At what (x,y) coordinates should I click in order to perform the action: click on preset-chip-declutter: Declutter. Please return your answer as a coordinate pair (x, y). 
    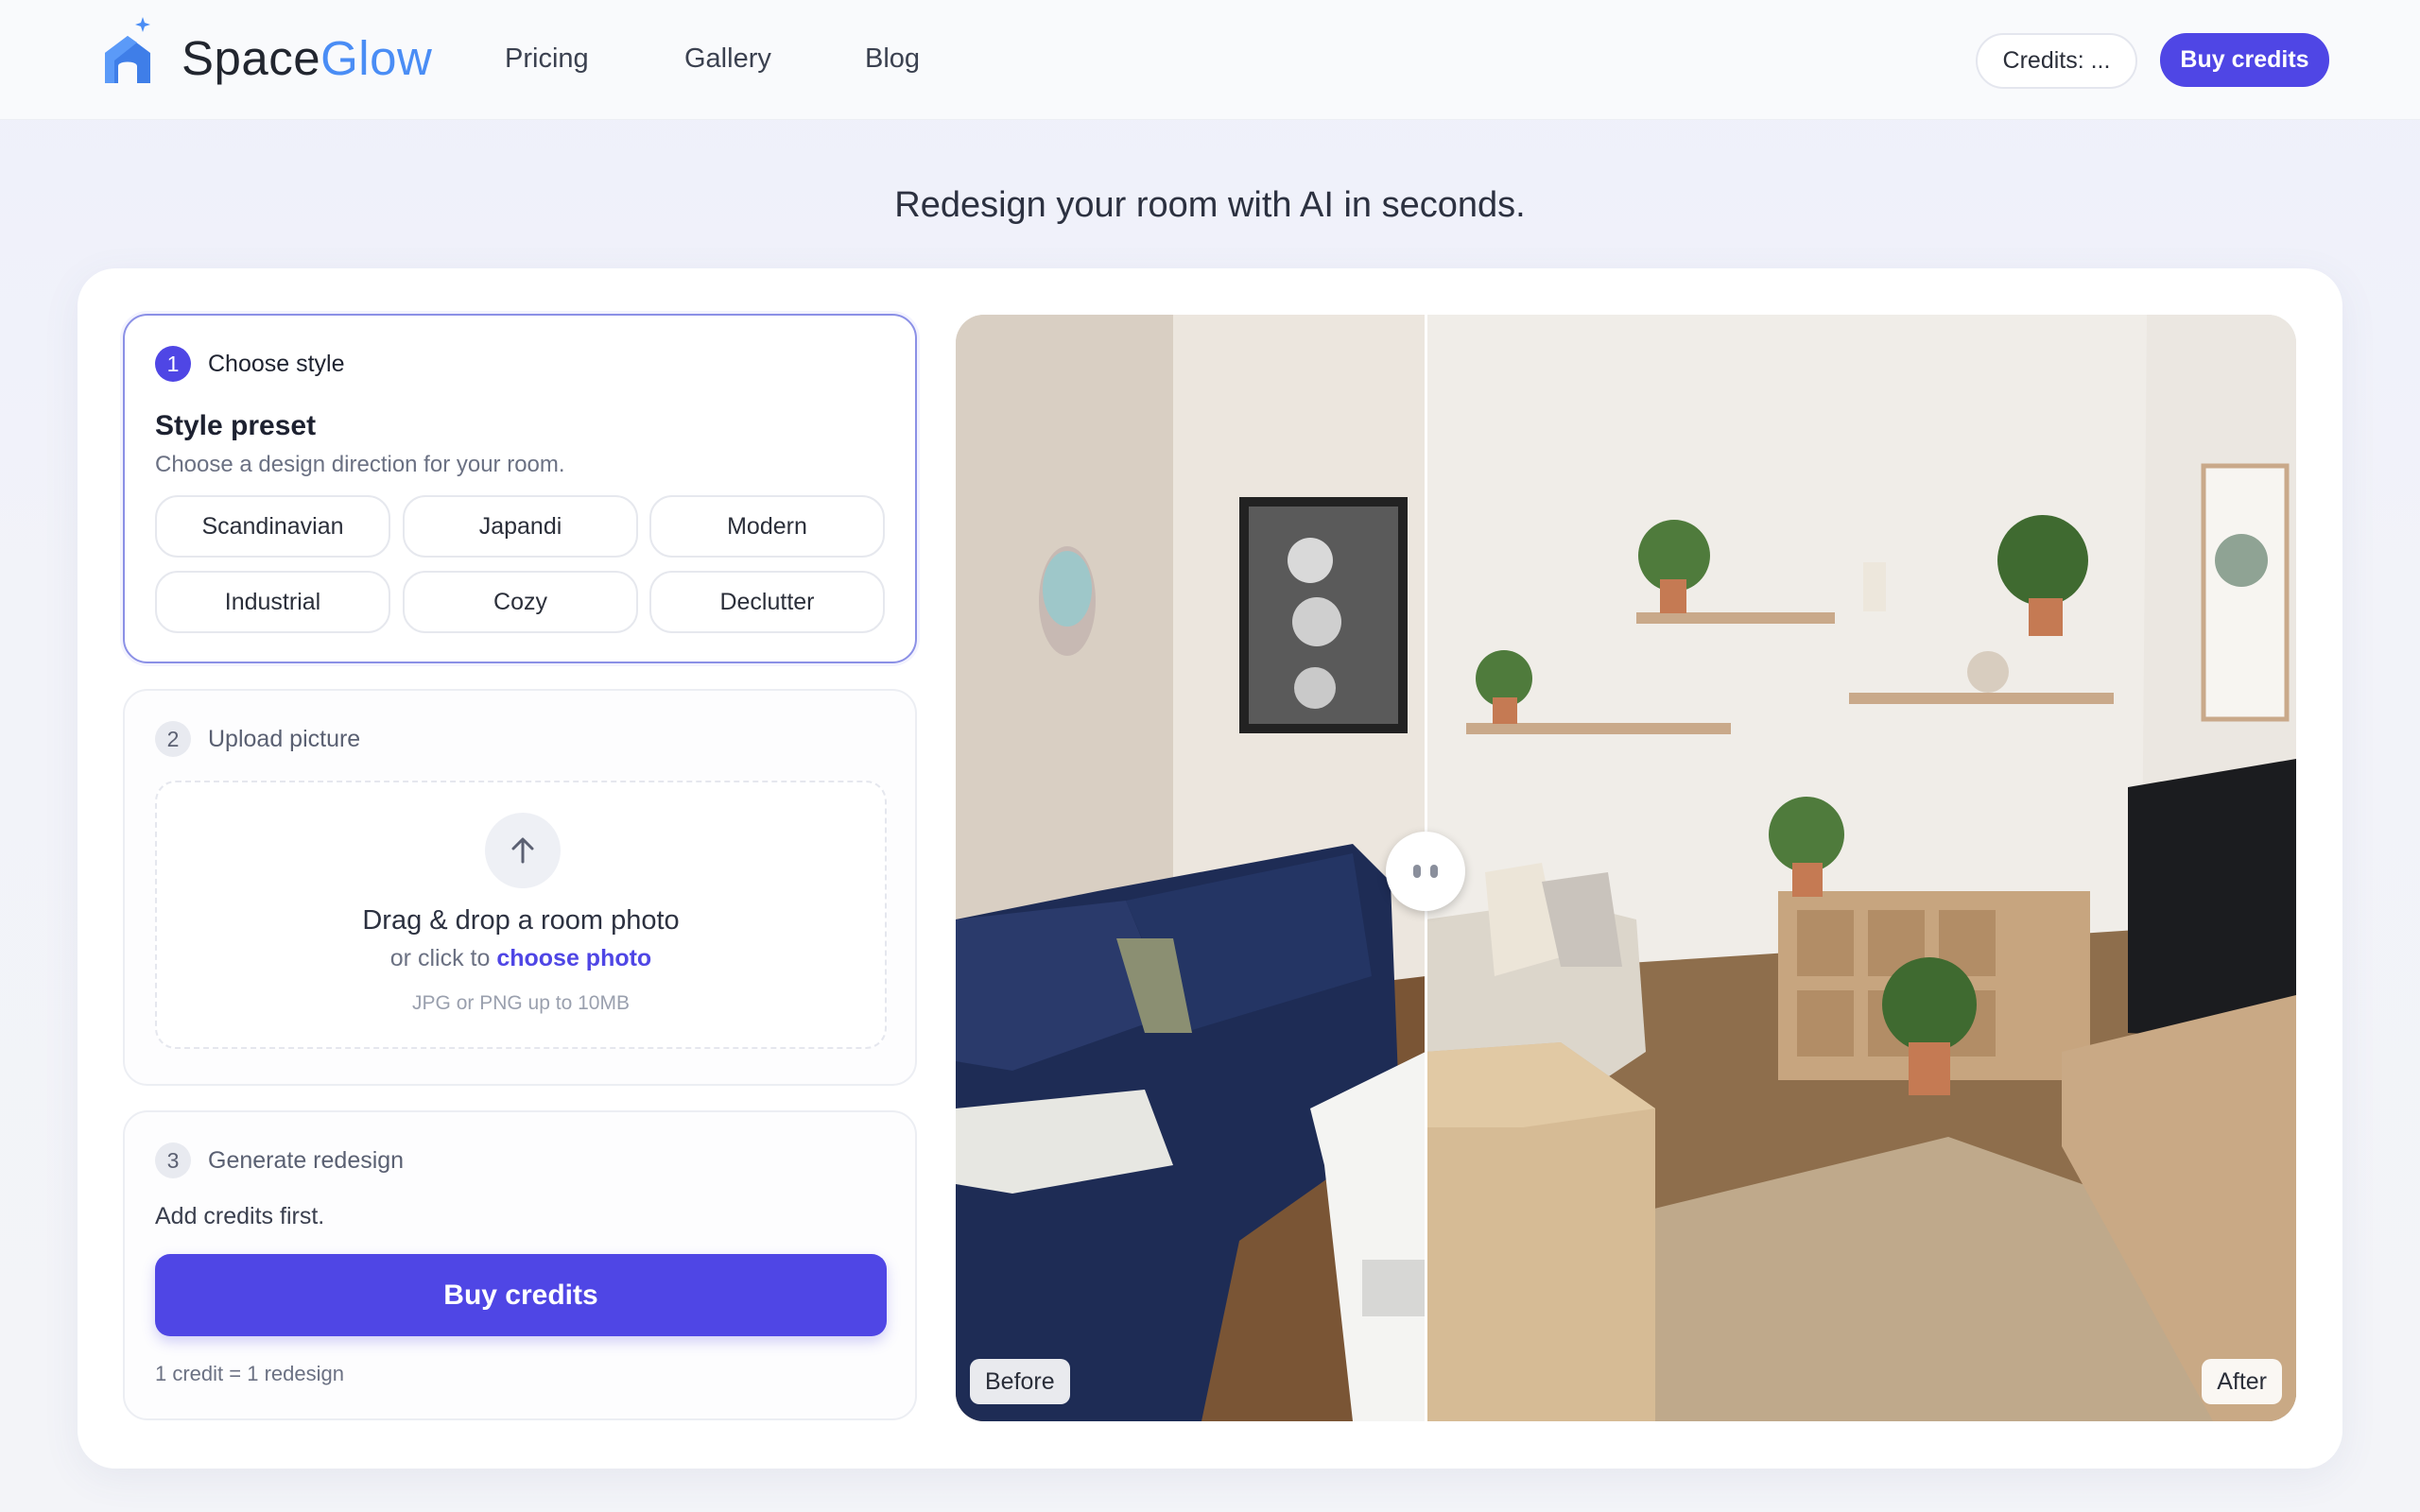
    Looking at the image, I should click on (767, 602).